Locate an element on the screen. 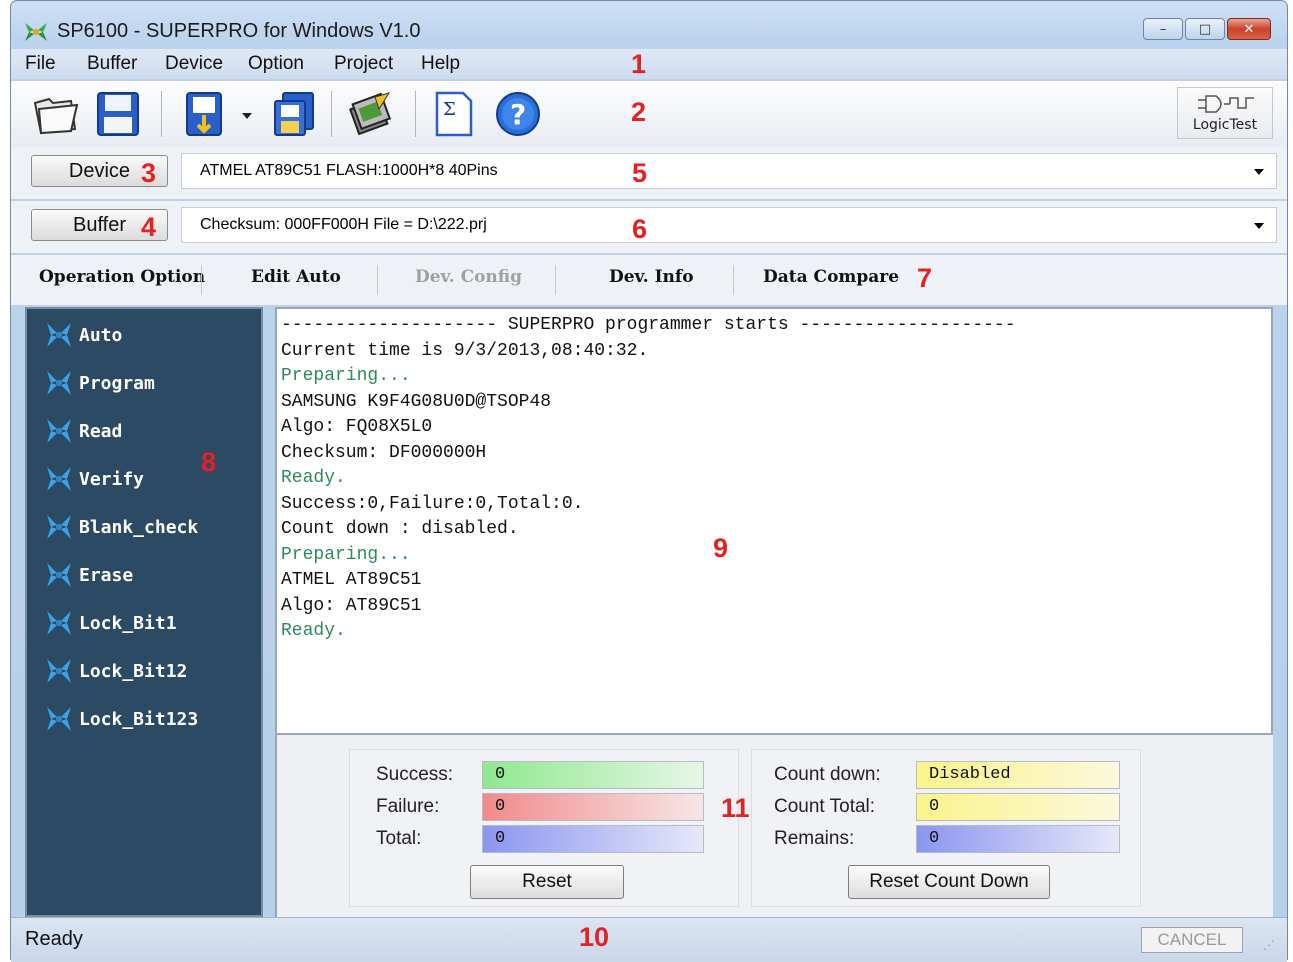 This screenshot has height=962, width=1293. success-field: 0 is located at coordinates (593, 775).